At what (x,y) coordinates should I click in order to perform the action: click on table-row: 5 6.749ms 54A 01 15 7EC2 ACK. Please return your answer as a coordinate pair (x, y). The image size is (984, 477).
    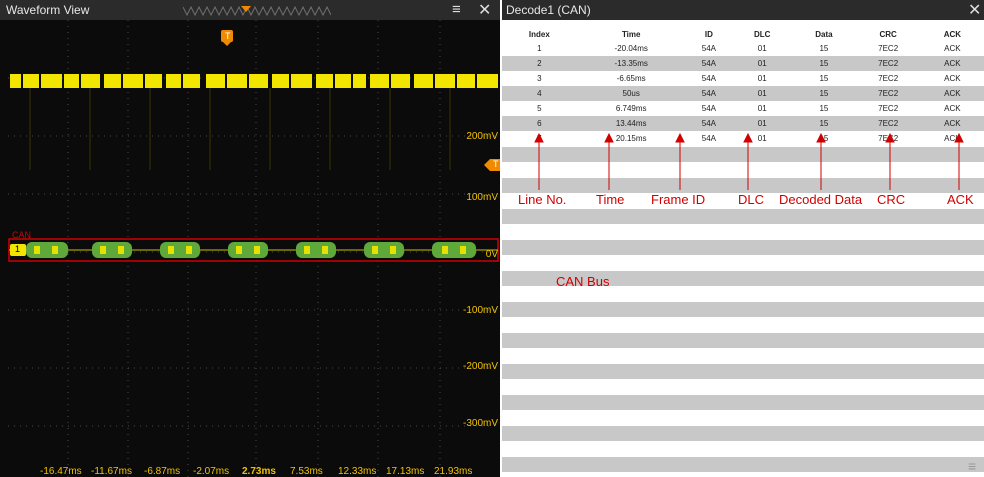
    Looking at the image, I should click on (743, 108).